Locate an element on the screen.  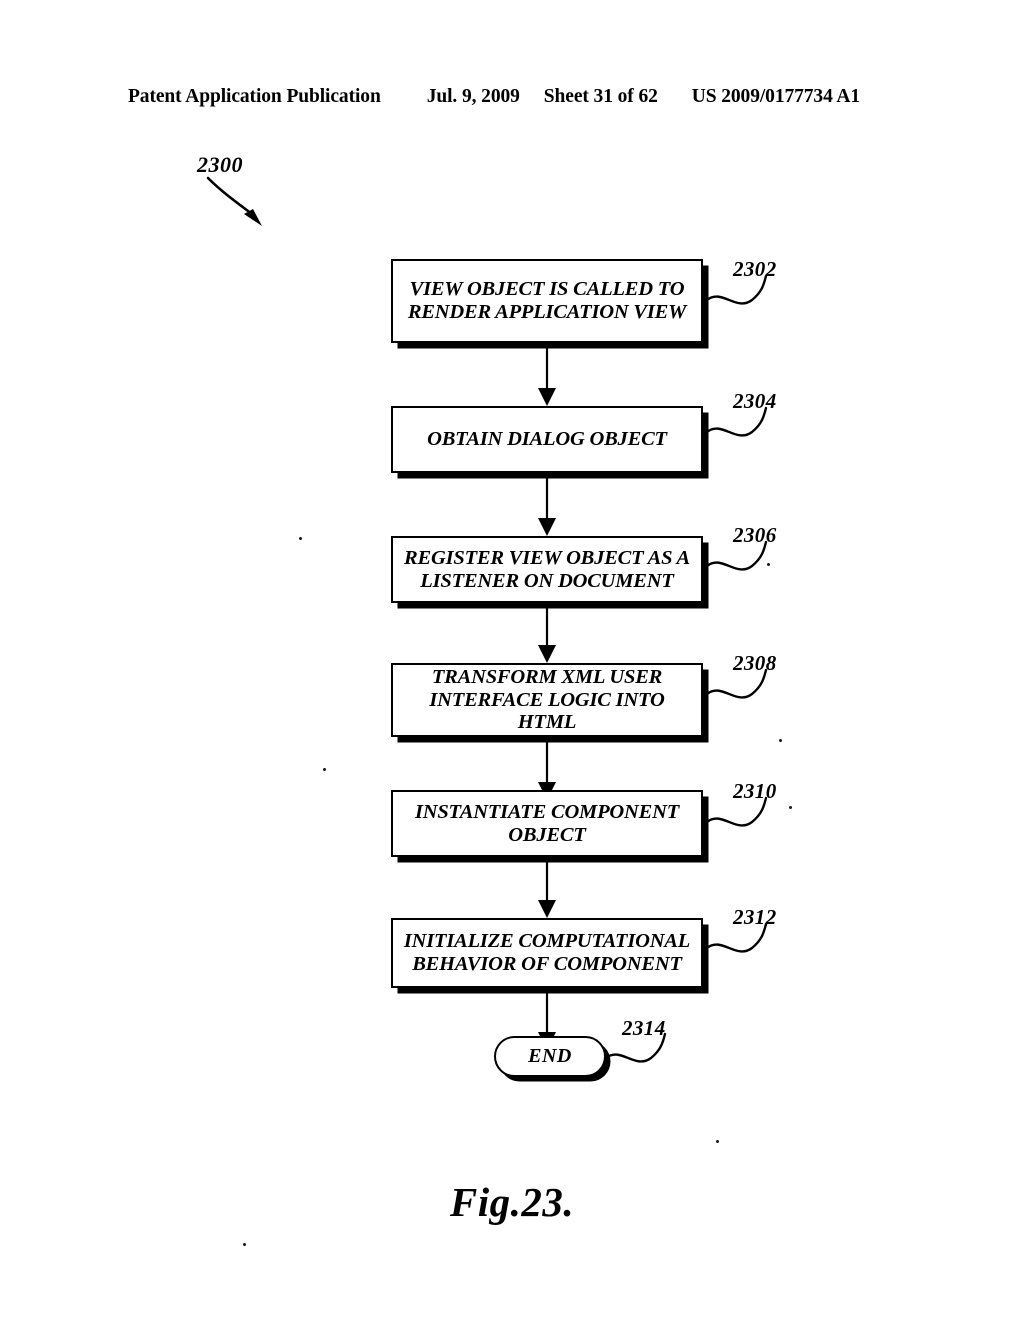
header-patent-number: US 2009/0177734 A1 is located at coordinates (776, 96).